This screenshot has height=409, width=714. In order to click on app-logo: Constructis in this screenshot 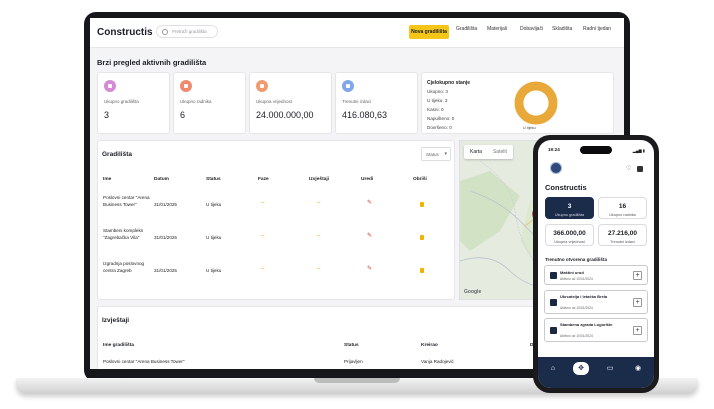, I will do `click(125, 32)`.